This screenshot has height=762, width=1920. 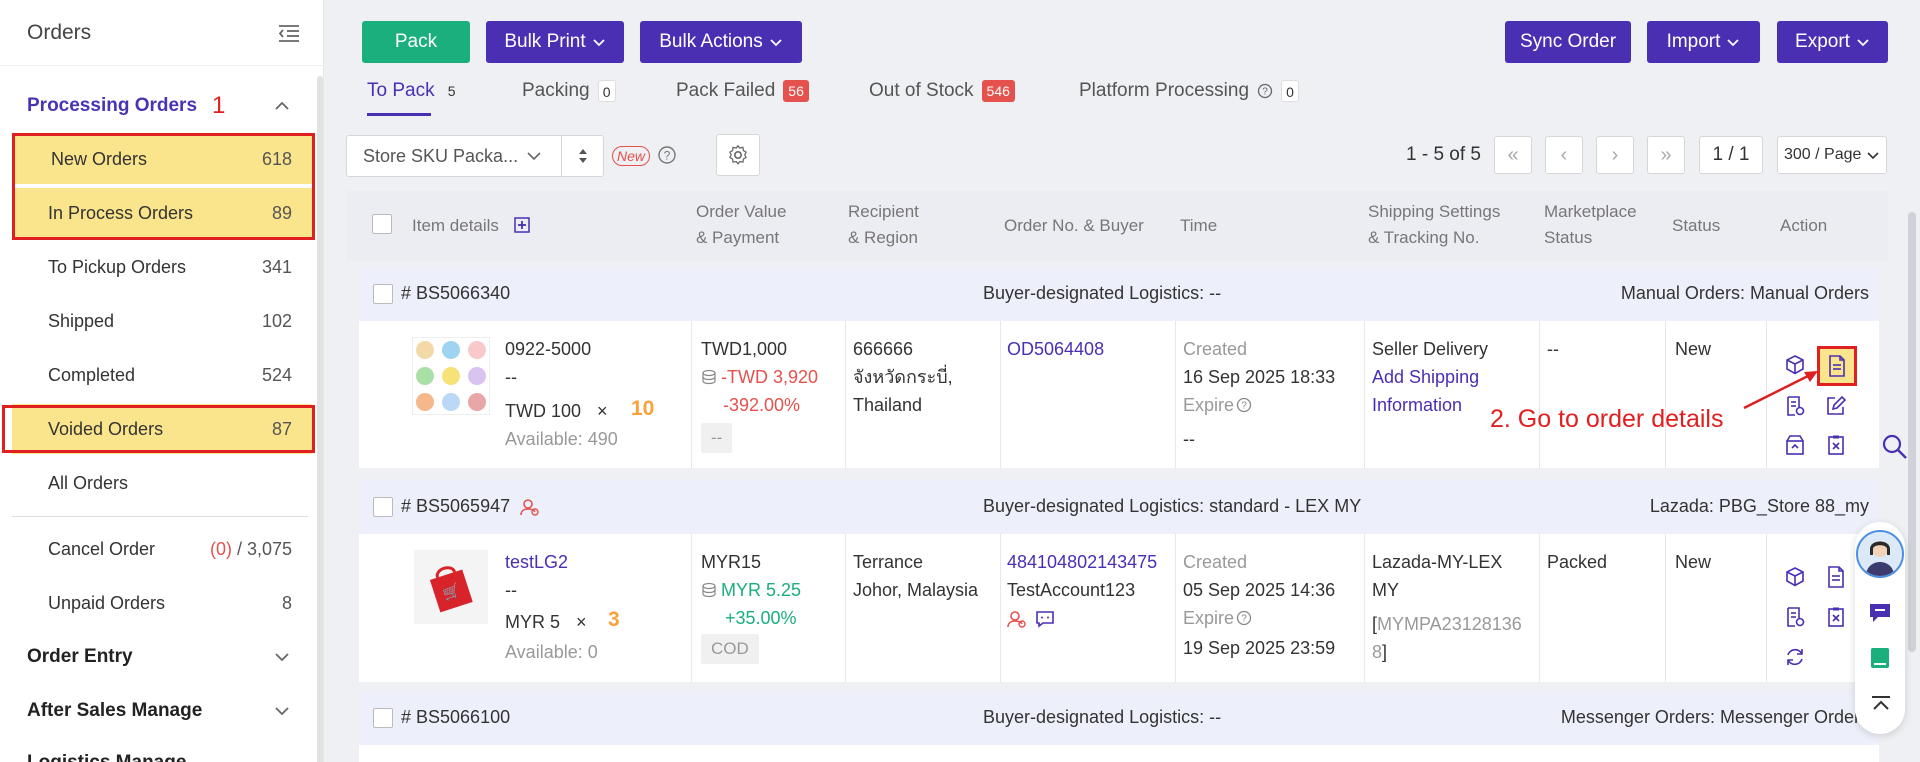 I want to click on book-icon, so click(x=1880, y=658).